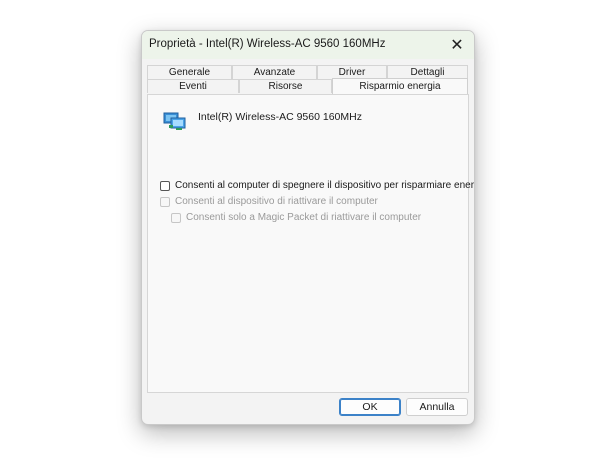  Describe the element at coordinates (427, 72) in the screenshot. I see `tab-dettagli: Dettagli` at that location.